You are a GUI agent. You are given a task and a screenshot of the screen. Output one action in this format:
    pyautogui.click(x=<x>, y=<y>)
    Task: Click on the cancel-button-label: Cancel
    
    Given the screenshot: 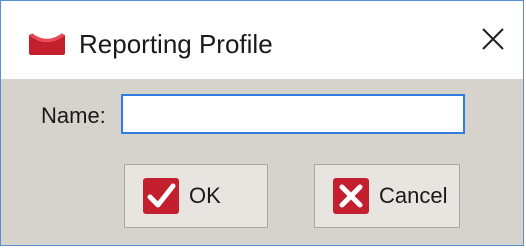 What is the action you would take?
    pyautogui.click(x=413, y=195)
    